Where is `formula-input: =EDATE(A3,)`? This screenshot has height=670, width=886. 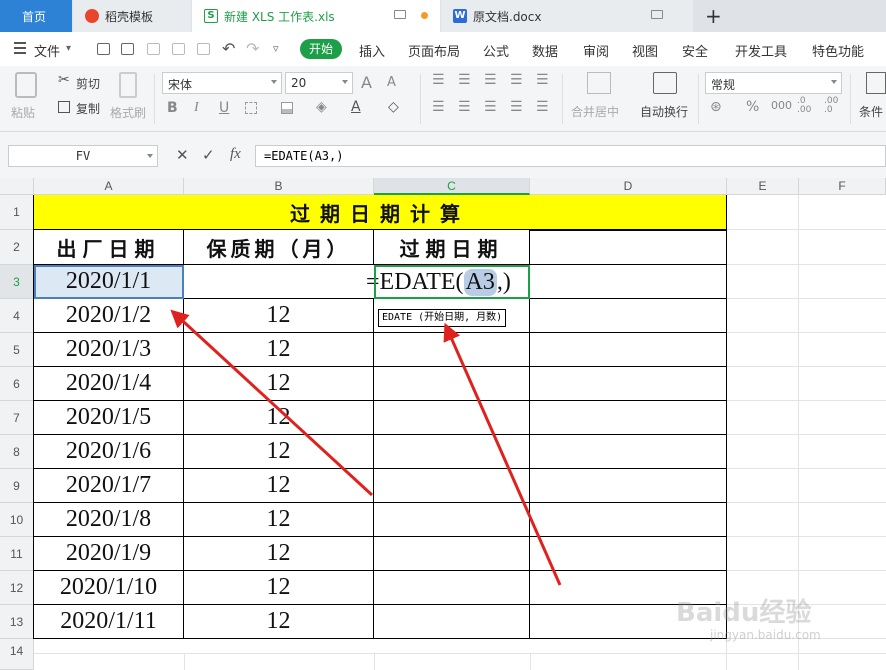 formula-input: =EDATE(A3,) is located at coordinates (570, 156).